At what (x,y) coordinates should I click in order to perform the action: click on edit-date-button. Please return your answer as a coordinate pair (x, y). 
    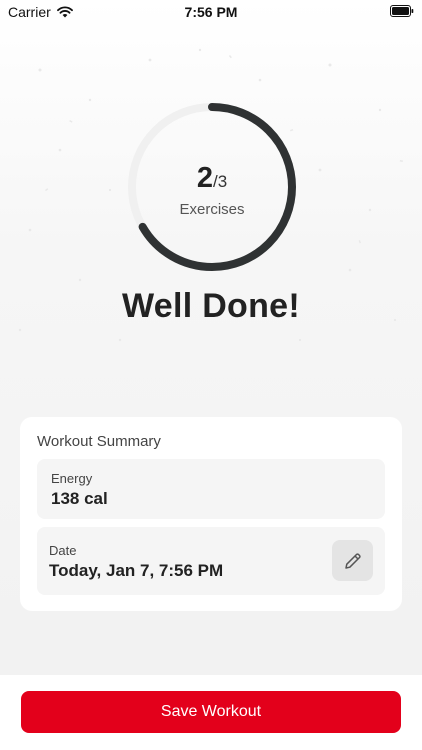
    Looking at the image, I should click on (352, 560).